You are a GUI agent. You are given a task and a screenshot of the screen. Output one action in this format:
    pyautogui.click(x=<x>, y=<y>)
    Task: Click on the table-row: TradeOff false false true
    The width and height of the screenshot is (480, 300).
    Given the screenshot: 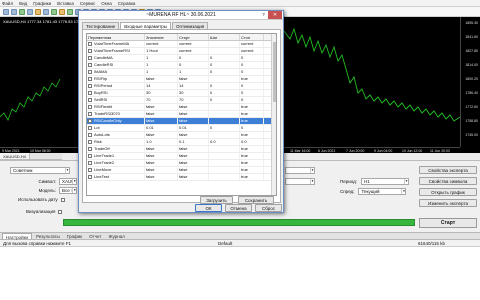 What is the action you would take?
    pyautogui.click(x=181, y=149)
    